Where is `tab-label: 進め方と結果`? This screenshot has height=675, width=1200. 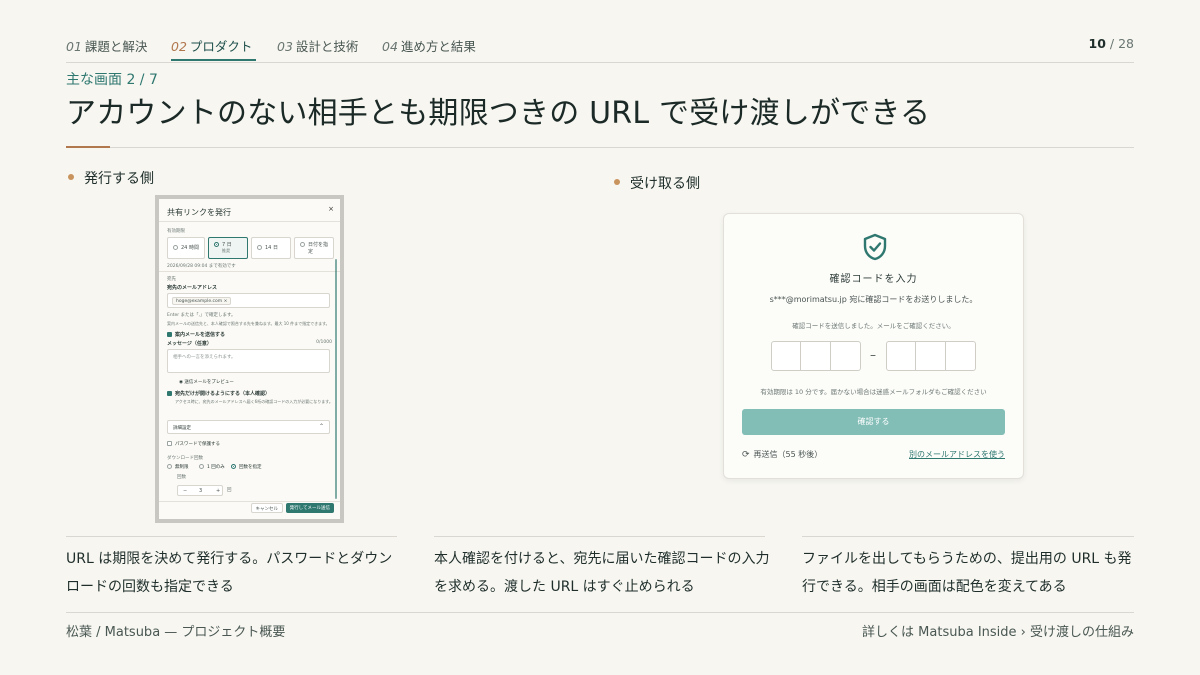 tab-label: 進め方と結果 is located at coordinates (438, 46).